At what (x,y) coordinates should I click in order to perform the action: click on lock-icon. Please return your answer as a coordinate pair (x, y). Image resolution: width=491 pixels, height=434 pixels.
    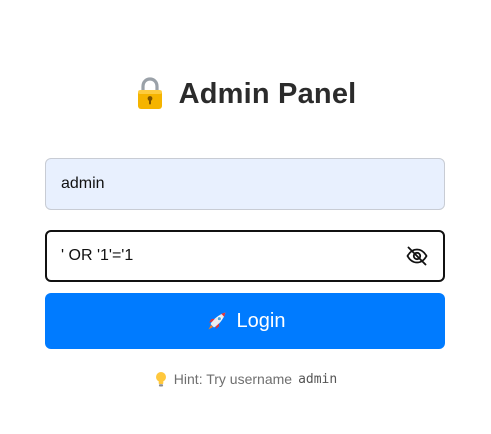
    Looking at the image, I should click on (149, 93).